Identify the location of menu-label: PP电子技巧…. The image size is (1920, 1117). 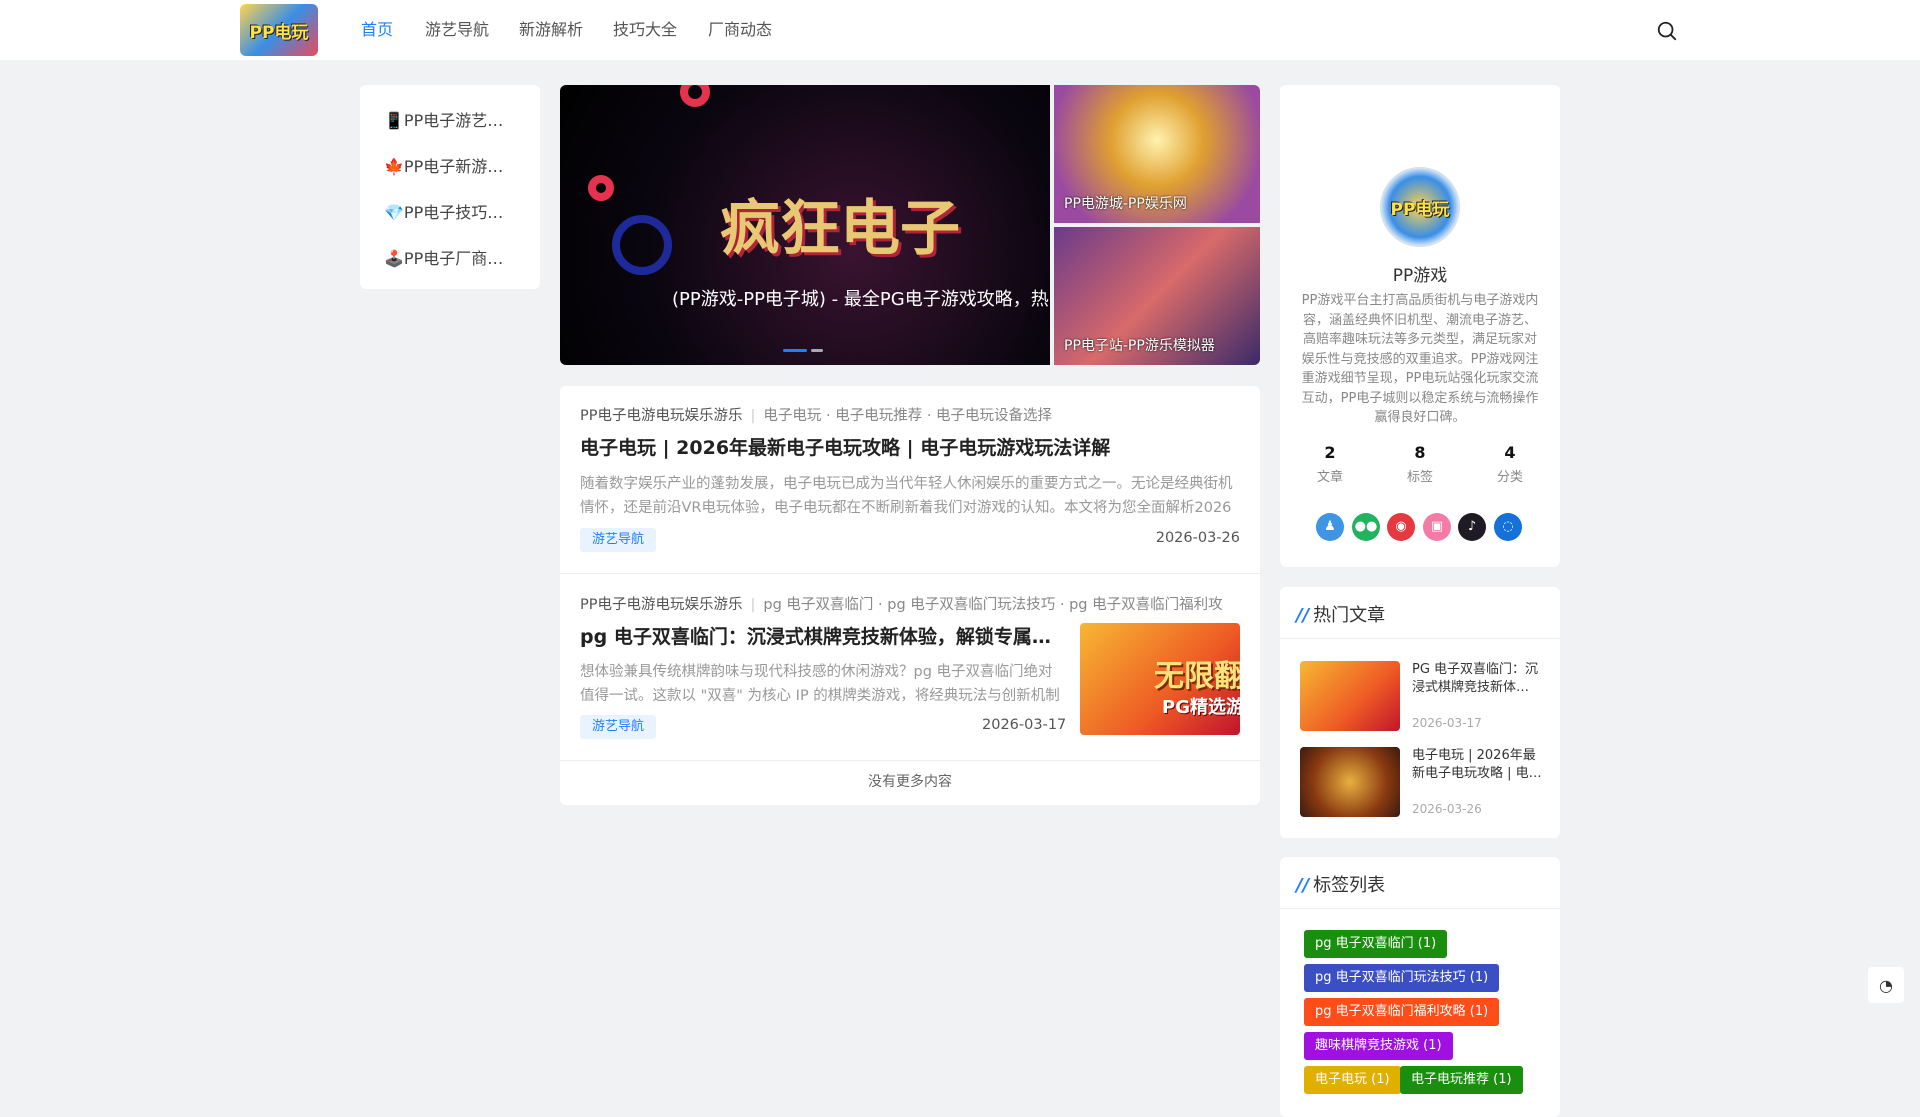
(453, 212).